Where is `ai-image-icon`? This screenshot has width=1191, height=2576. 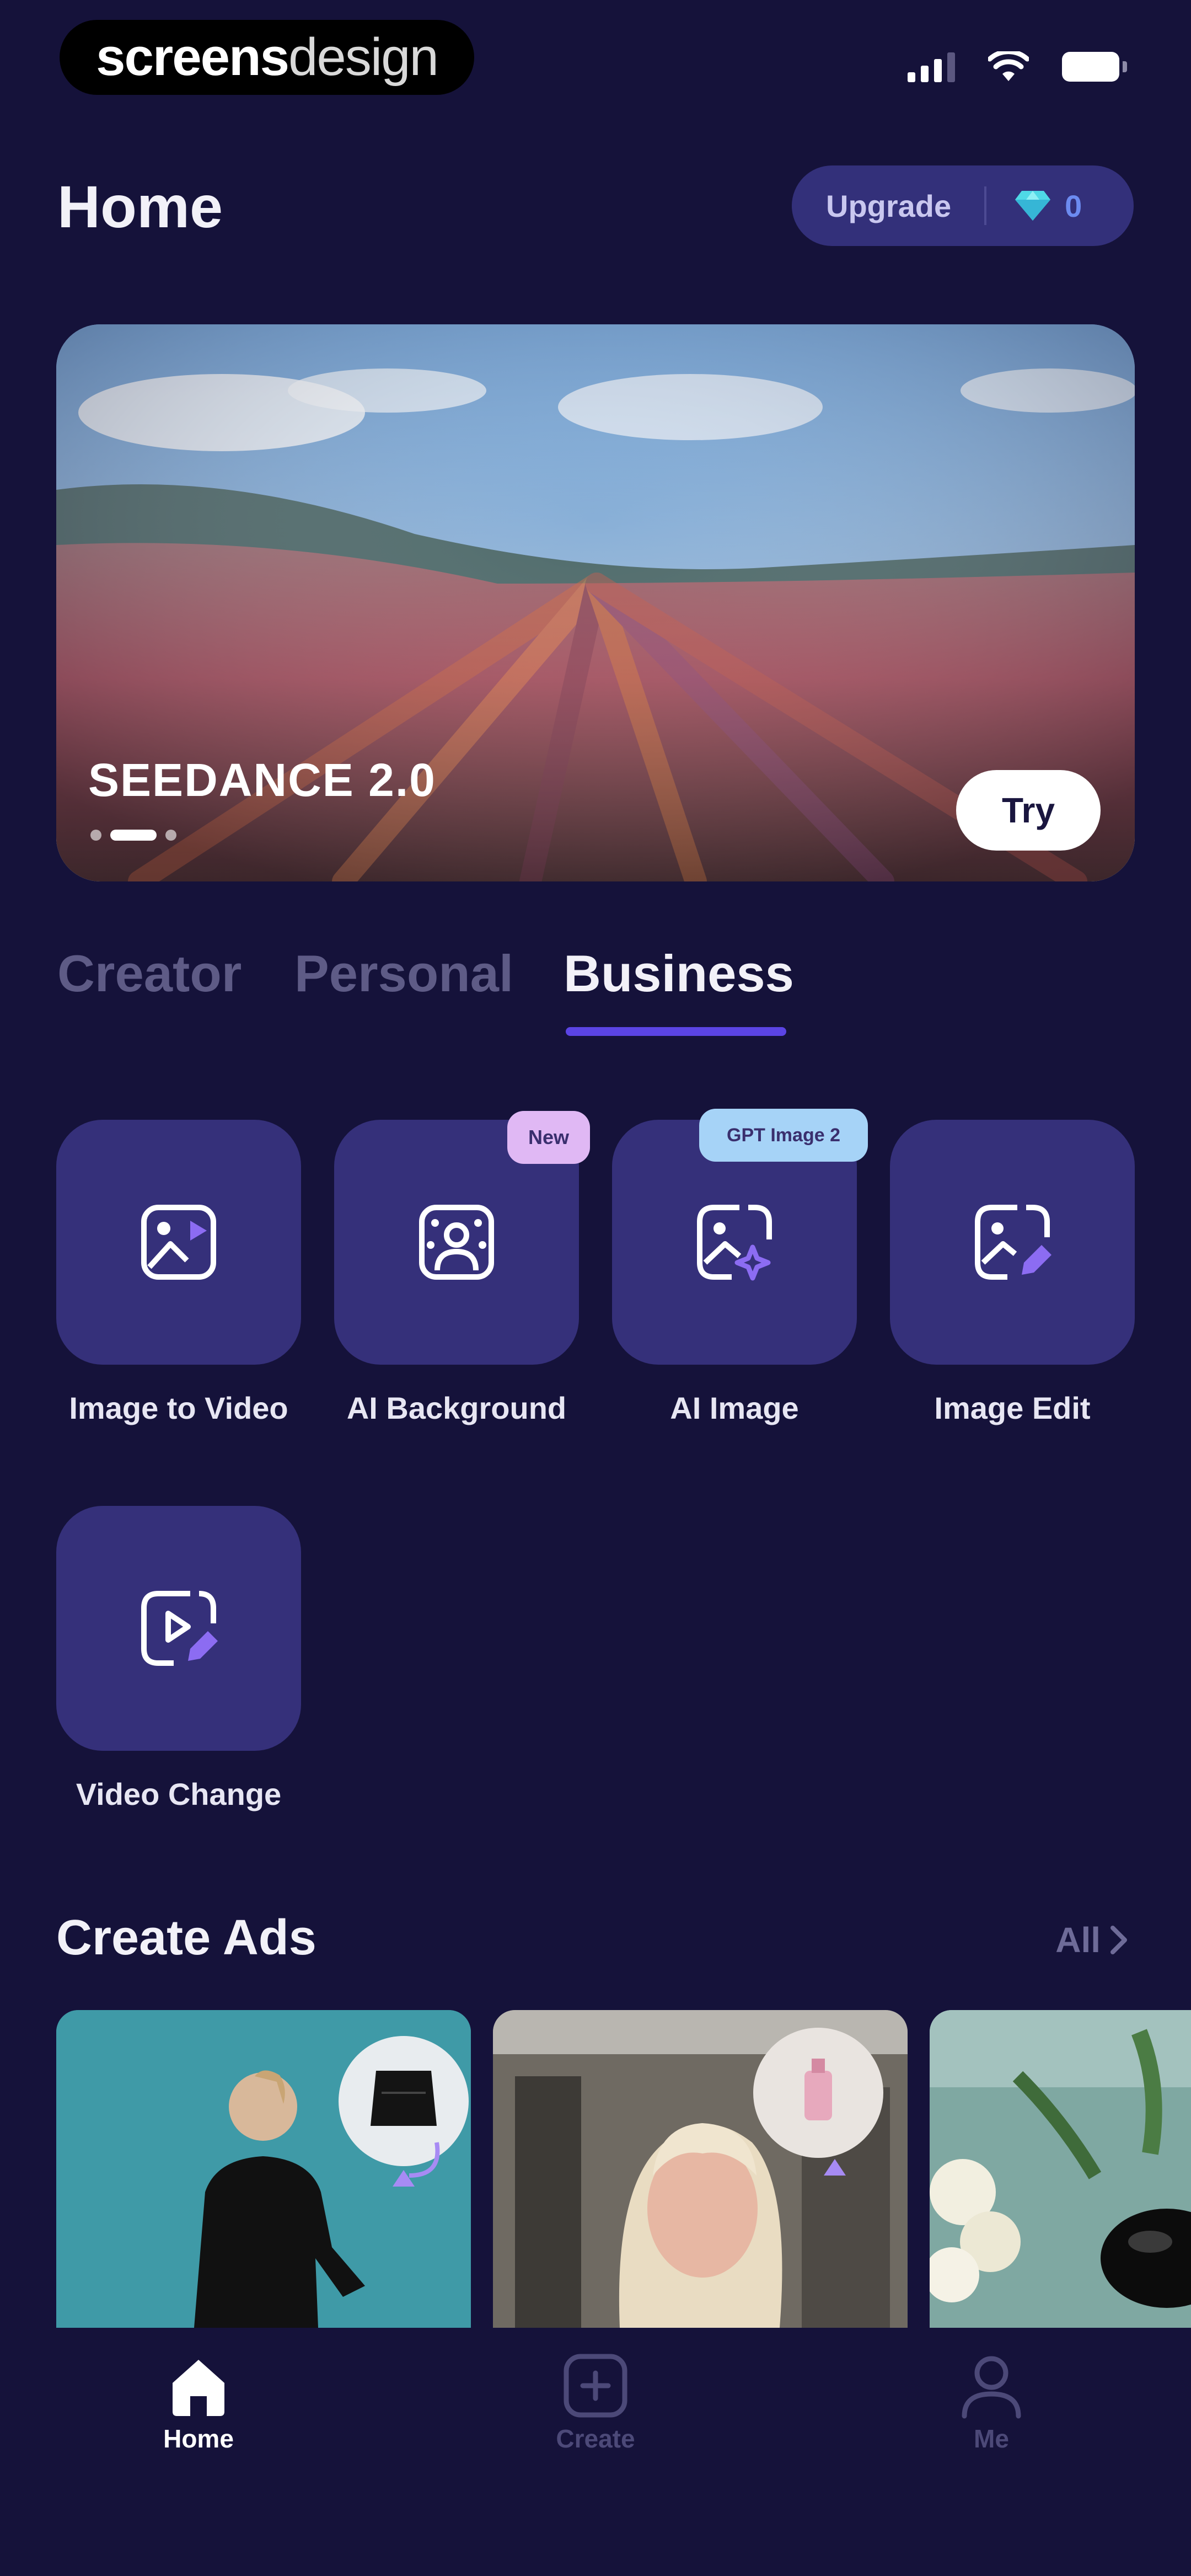
ai-image-icon is located at coordinates (734, 1243).